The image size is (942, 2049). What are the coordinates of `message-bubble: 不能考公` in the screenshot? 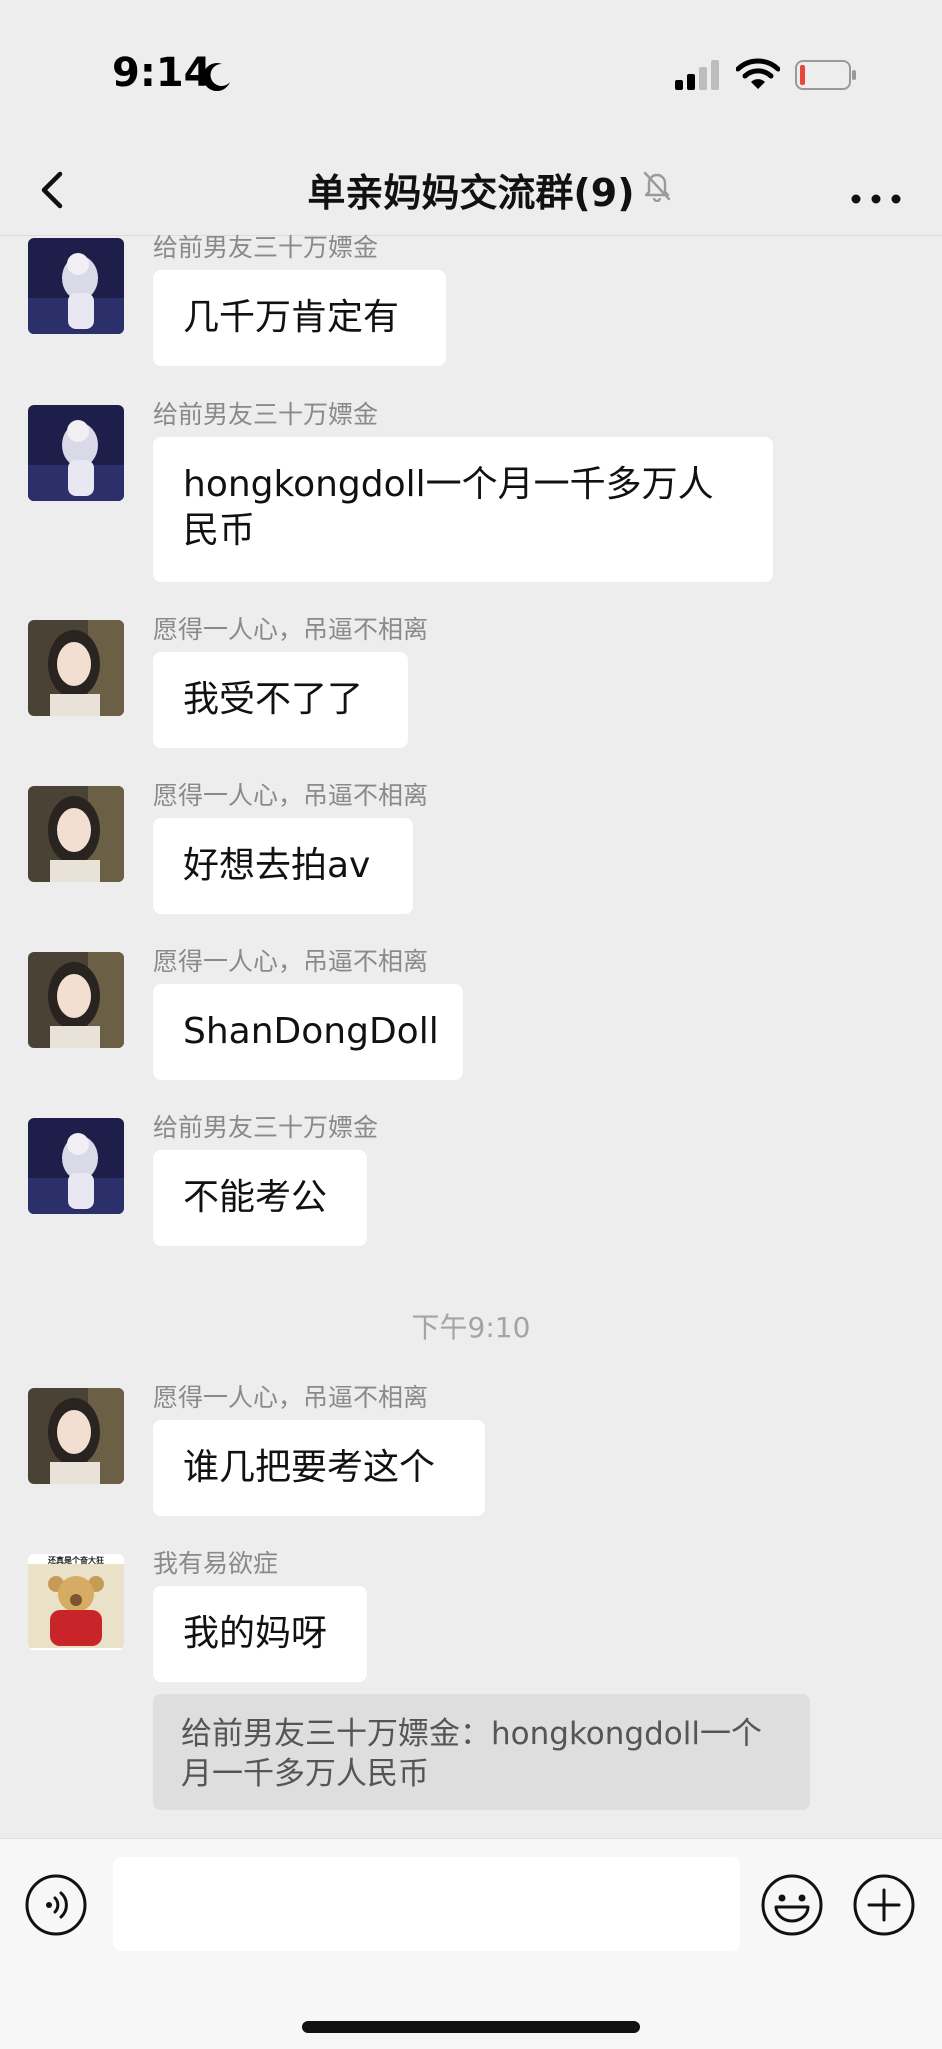 It's located at (260, 1198).